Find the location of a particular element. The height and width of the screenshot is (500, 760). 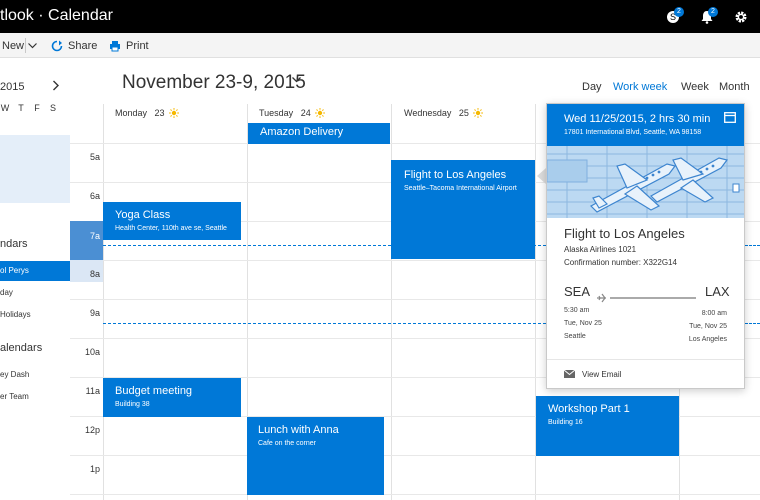

other-calendars-heading: alendars is located at coordinates (21, 348).